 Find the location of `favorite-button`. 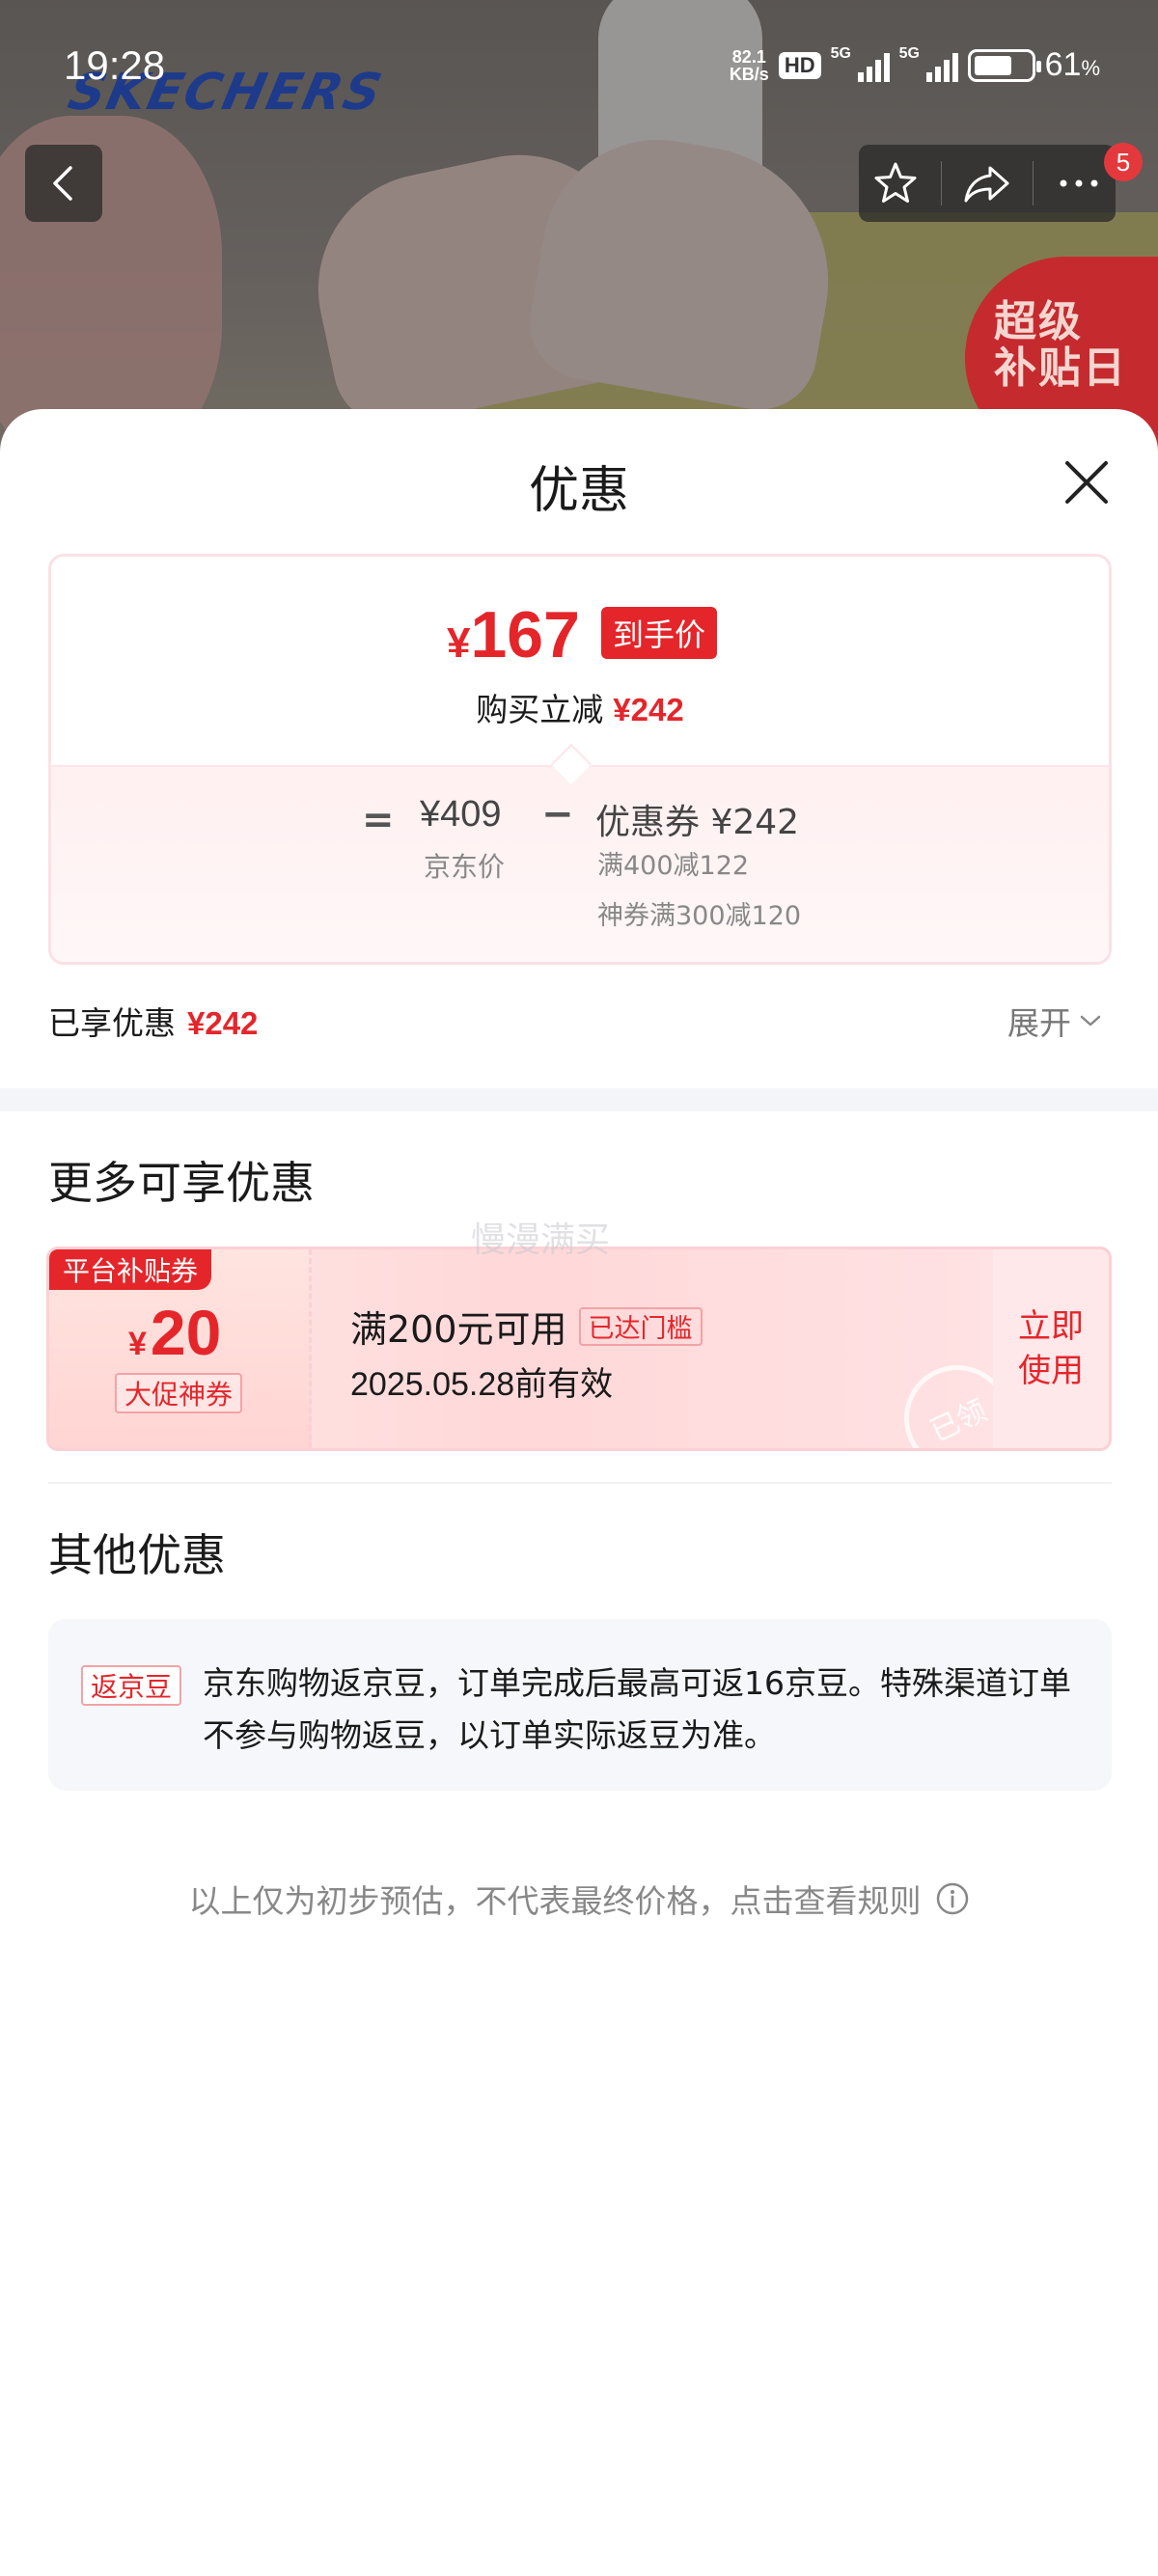

favorite-button is located at coordinates (895, 183).